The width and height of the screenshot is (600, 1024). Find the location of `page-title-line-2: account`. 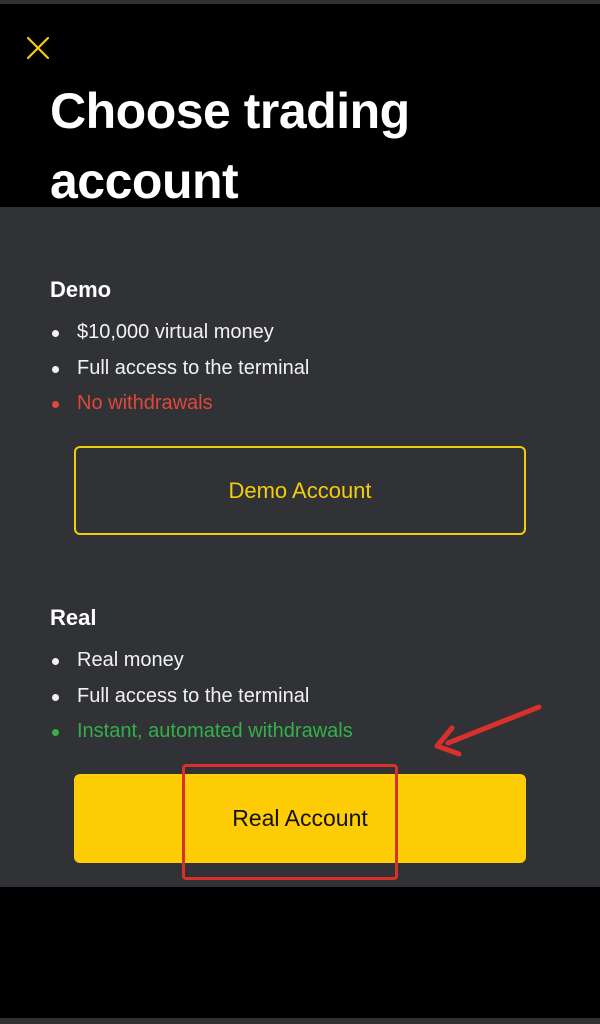

page-title-line-2: account is located at coordinates (144, 181).